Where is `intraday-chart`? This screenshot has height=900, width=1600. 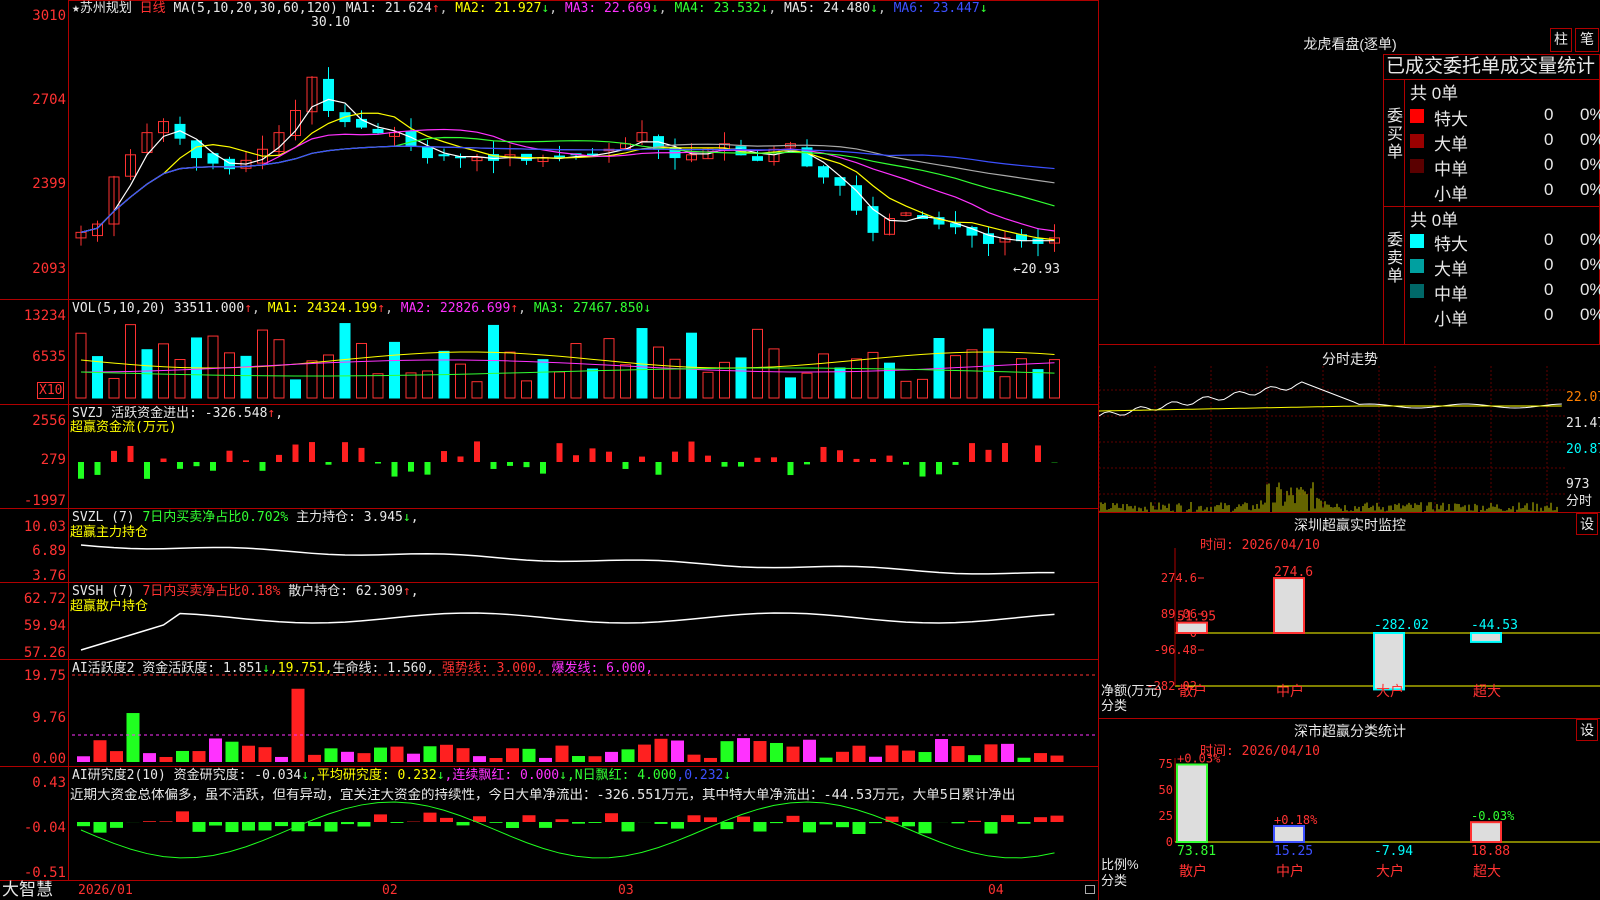
intraday-chart is located at coordinates (1349, 439).